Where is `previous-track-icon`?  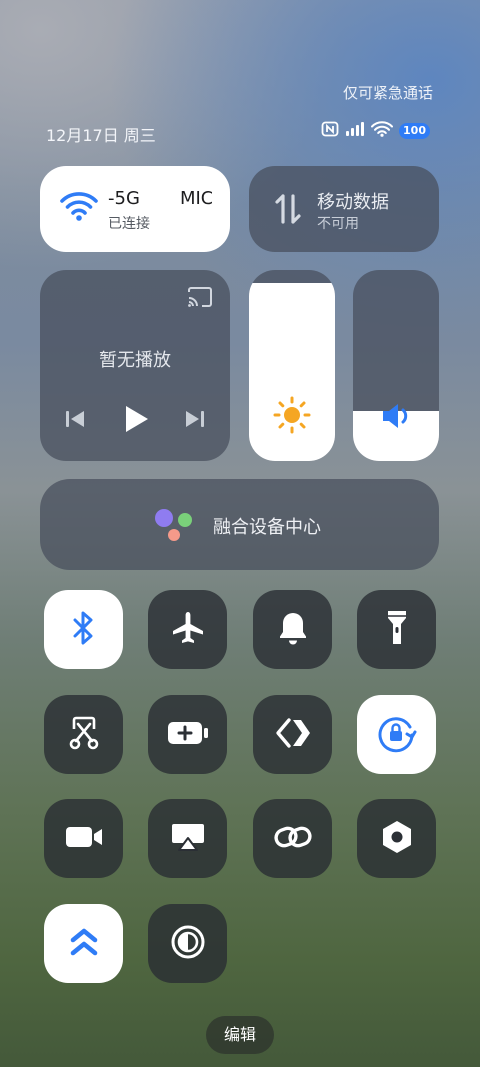 previous-track-icon is located at coordinates (75, 421).